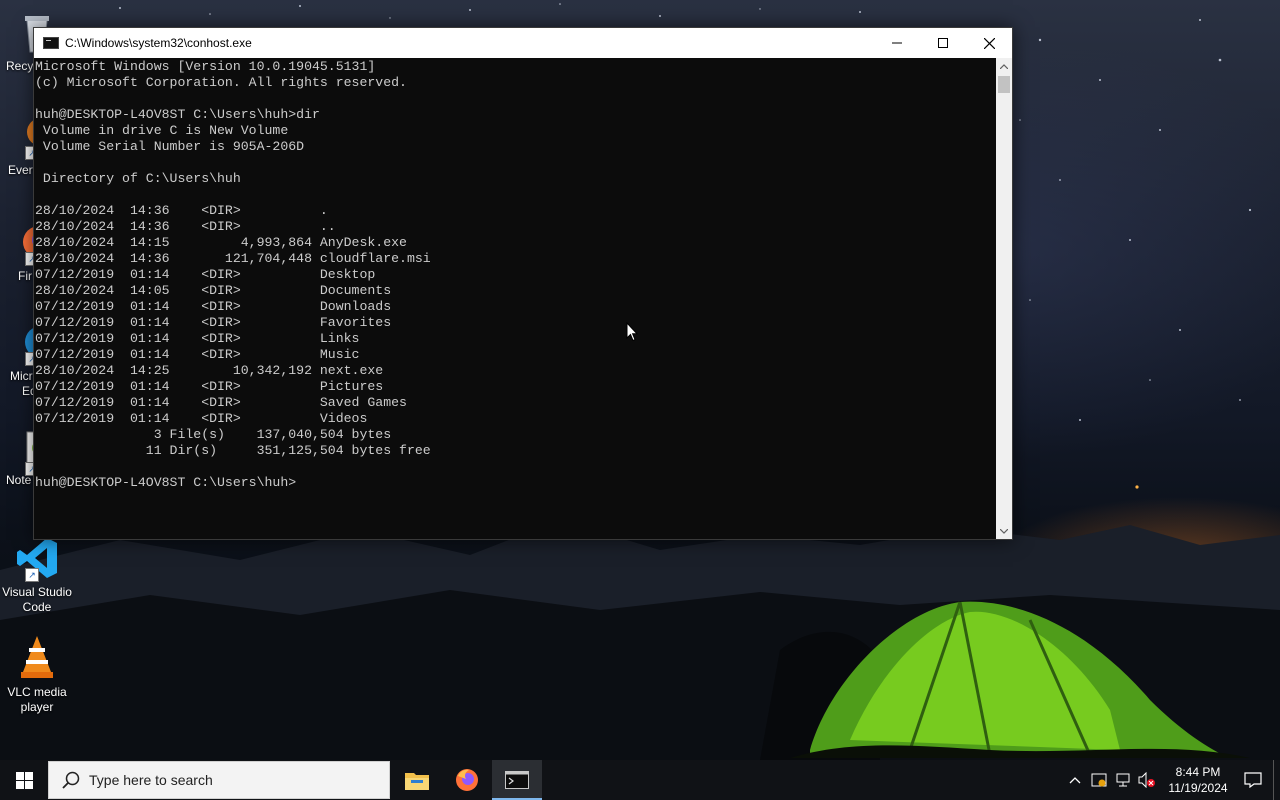 The image size is (1280, 800). Describe the element at coordinates (213, 322) in the screenshot. I see `console-line: 07/12/2019 01:14 <DIR> Favorites` at that location.